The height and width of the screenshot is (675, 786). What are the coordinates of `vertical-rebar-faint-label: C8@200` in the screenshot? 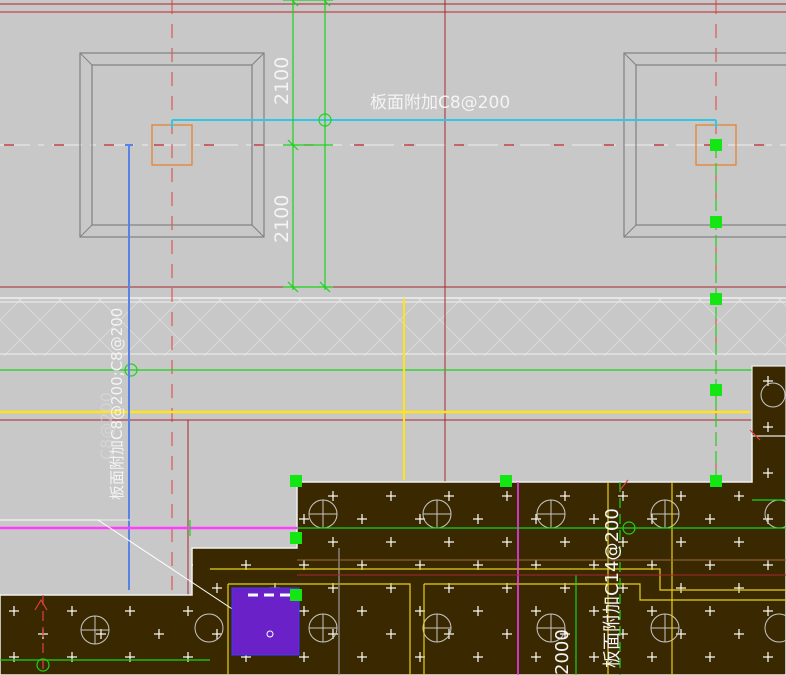 It's located at (106, 426).